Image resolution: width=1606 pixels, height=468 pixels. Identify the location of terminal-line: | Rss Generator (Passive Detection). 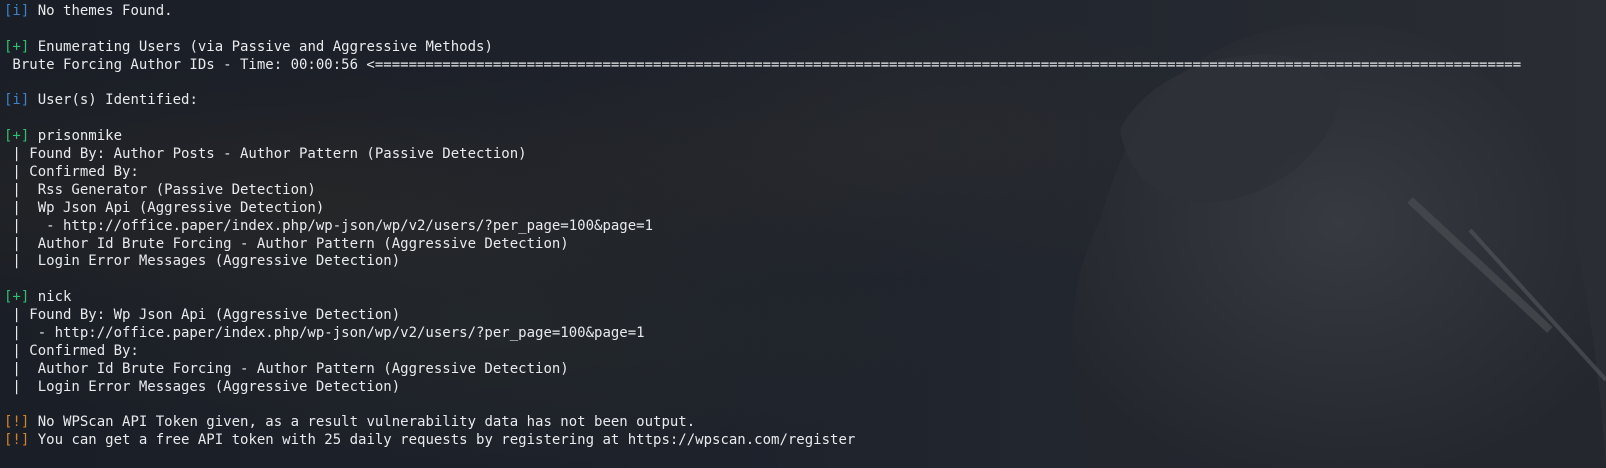
(805, 191).